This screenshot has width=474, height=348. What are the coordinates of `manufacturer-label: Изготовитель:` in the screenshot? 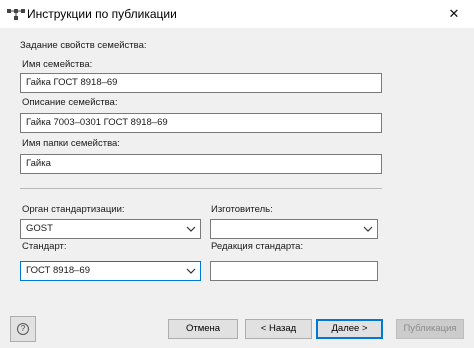 It's located at (242, 209).